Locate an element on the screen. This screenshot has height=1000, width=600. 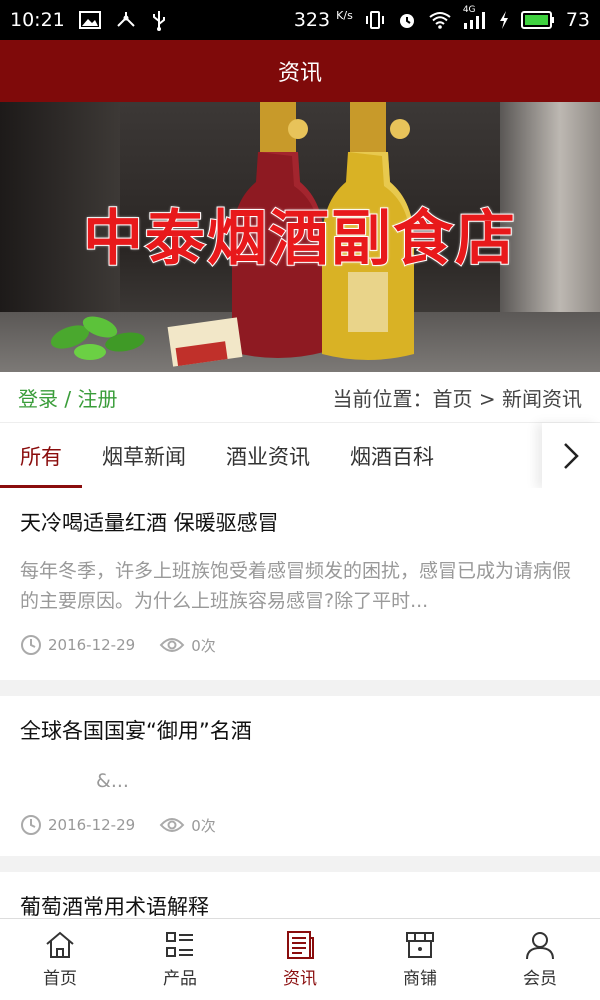
member-icon is located at coordinates (540, 946).